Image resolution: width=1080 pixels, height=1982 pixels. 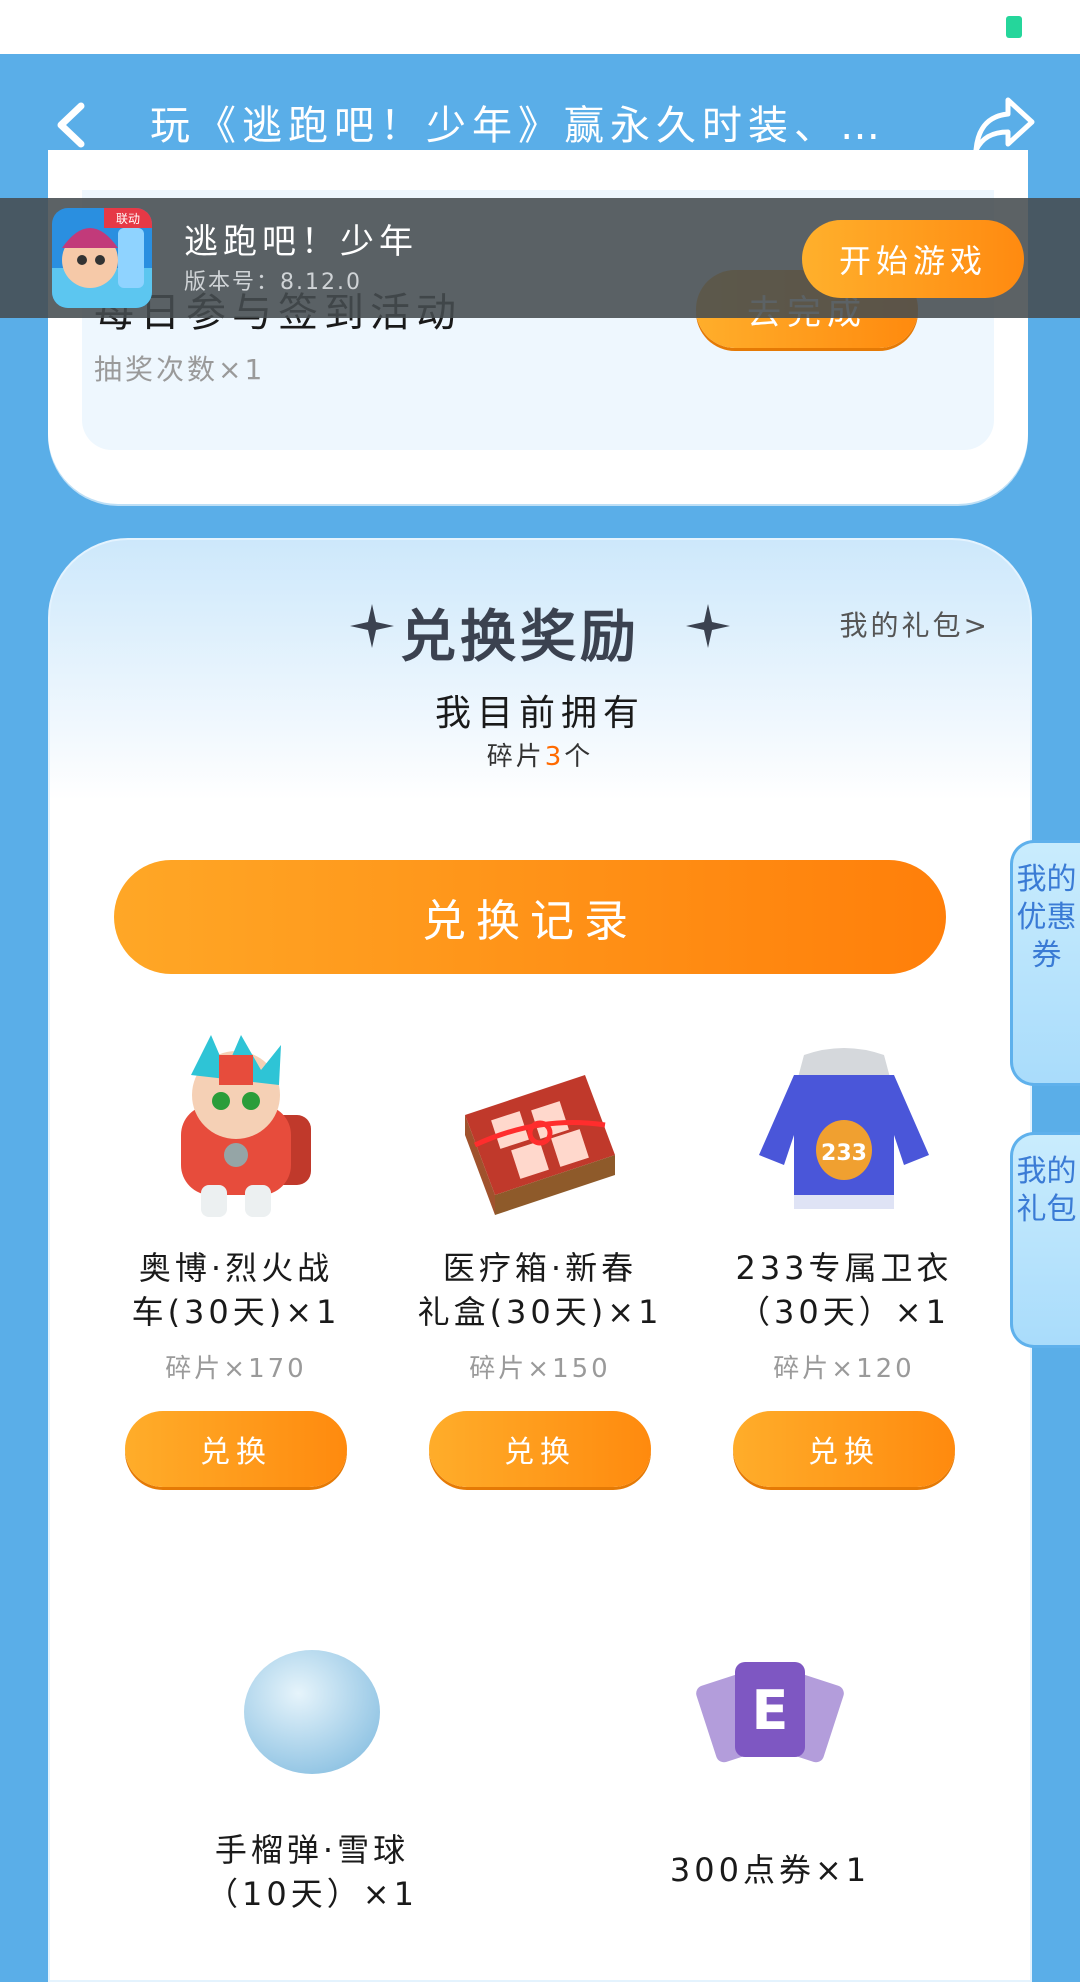 What do you see at coordinates (915, 624) in the screenshot?
I see `my-gift-link: 我的礼包>` at bounding box center [915, 624].